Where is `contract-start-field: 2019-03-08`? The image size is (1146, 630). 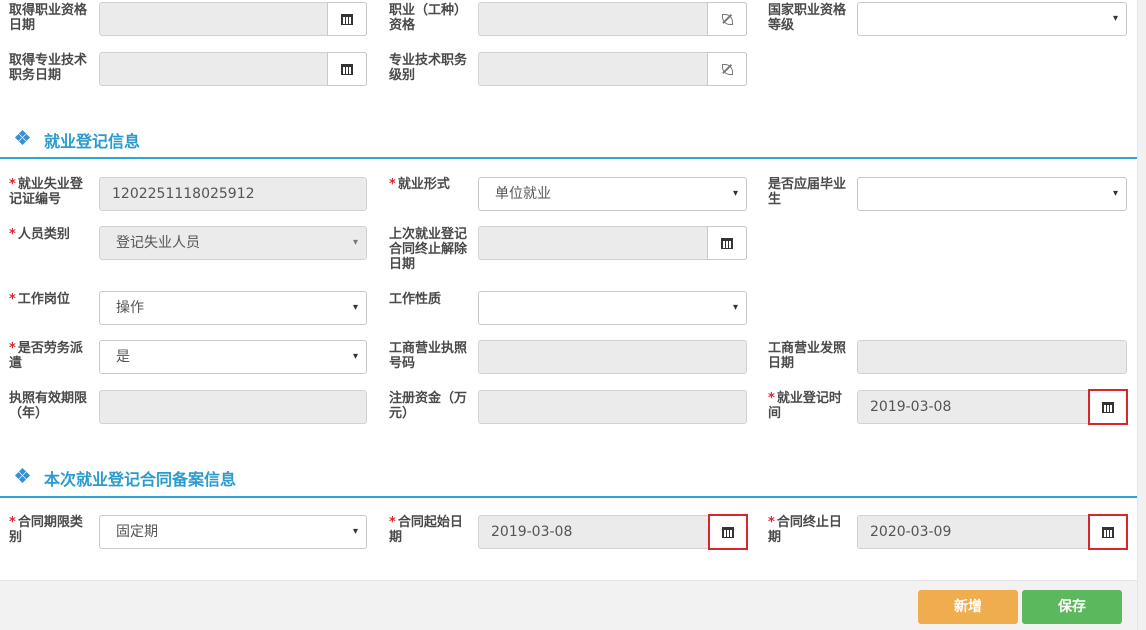
contract-start-field: 2019-03-08 is located at coordinates (613, 532).